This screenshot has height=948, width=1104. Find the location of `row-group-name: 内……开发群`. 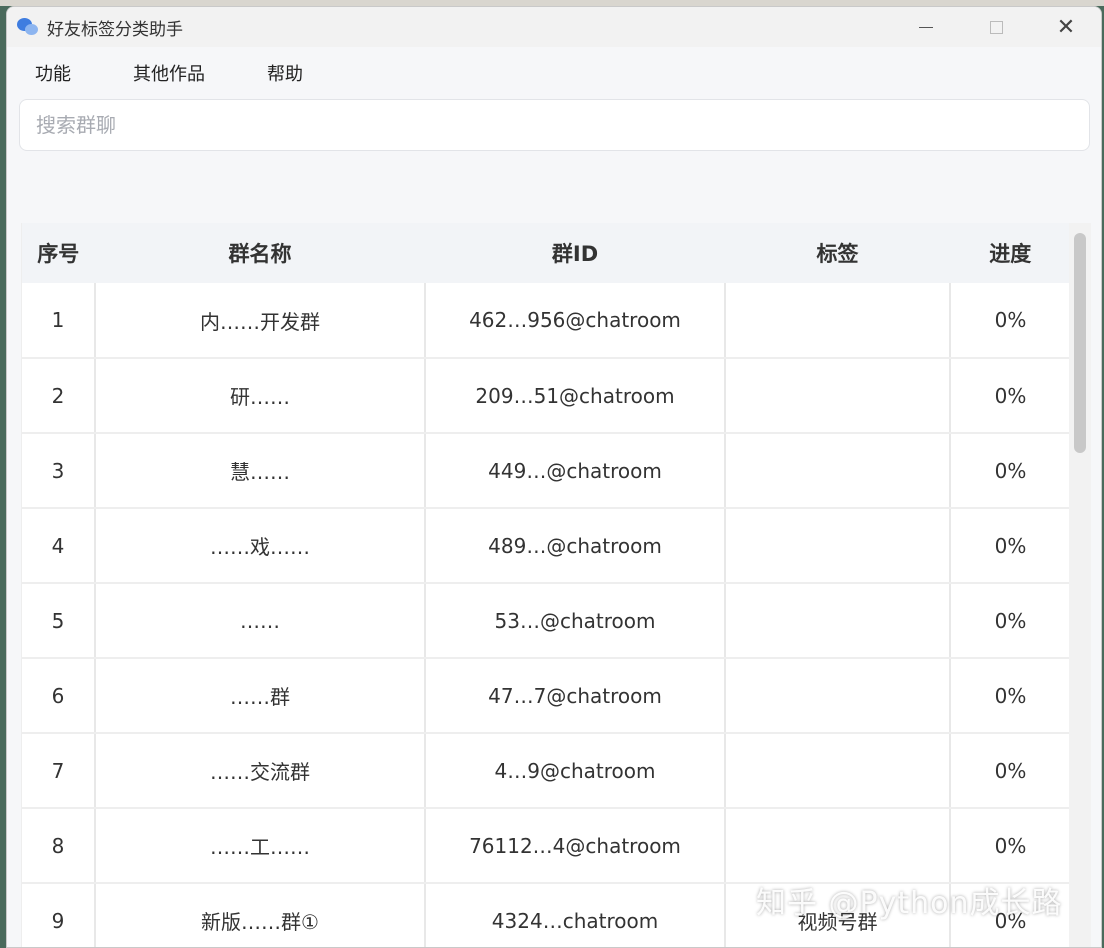

row-group-name: 内……开发群 is located at coordinates (260, 321).